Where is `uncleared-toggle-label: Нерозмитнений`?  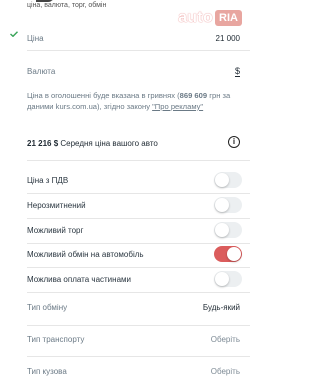 uncleared-toggle-label: Нерозмитнений is located at coordinates (56, 205).